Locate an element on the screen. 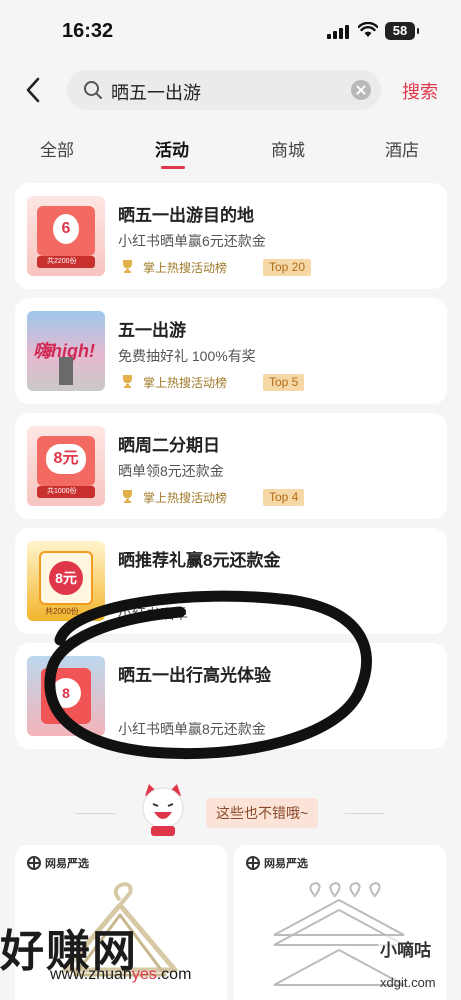 The width and height of the screenshot is (461, 1000). watermark-right: 小嘀咕 is located at coordinates (405, 948).